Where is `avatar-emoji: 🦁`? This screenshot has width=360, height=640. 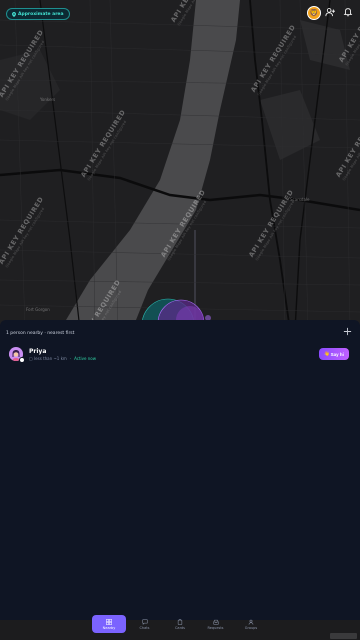 avatar-emoji: 🦁 is located at coordinates (314, 13).